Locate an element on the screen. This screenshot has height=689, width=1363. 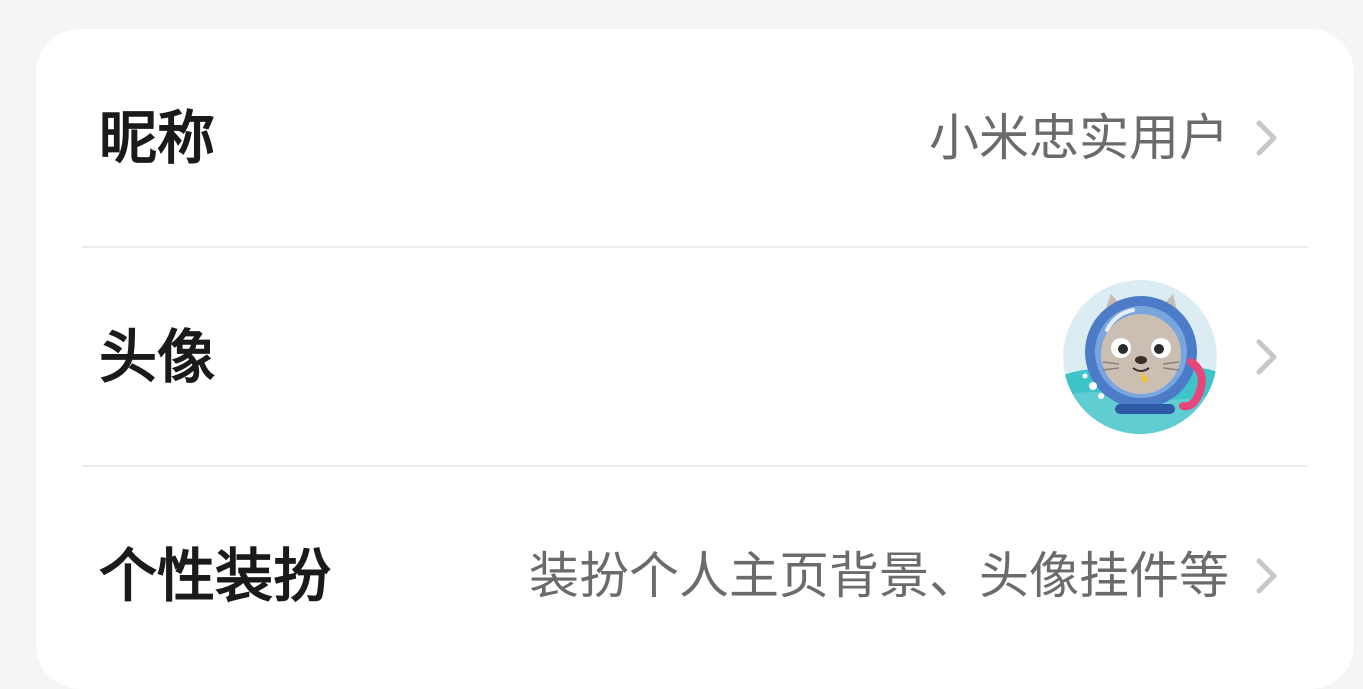
avatar-label: 头像 is located at coordinates (157, 357).